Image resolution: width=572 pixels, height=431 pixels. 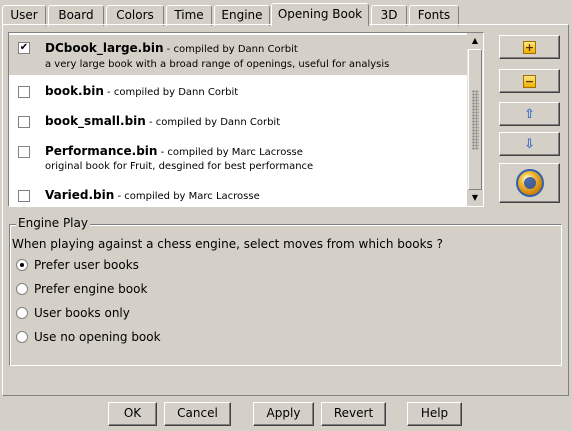 I want to click on arrow-up-icon: ⇧, so click(x=529, y=114).